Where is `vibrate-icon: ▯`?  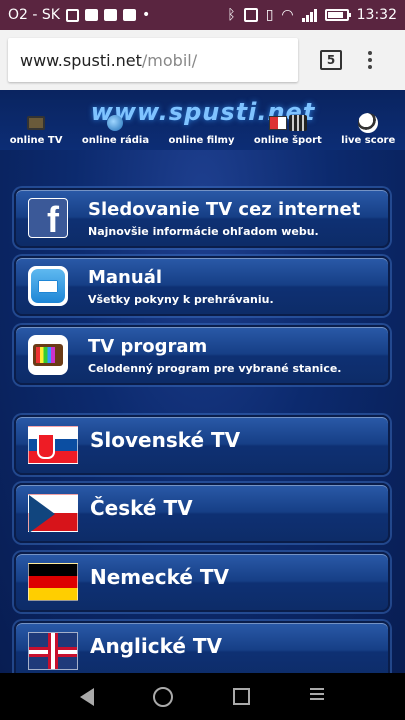
vibrate-icon: ▯ is located at coordinates (269, 15).